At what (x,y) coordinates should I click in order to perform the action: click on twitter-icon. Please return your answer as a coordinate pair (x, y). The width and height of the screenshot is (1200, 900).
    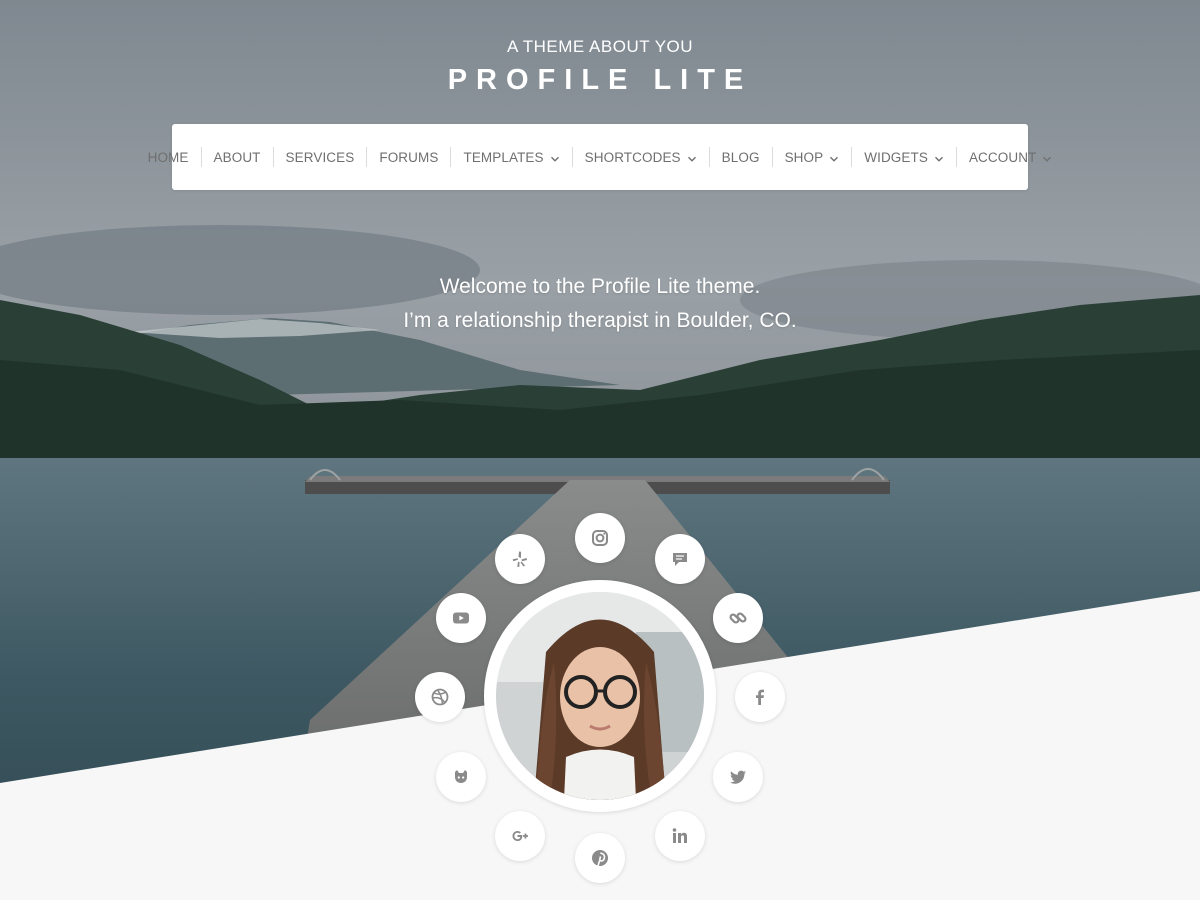
    Looking at the image, I should click on (737, 777).